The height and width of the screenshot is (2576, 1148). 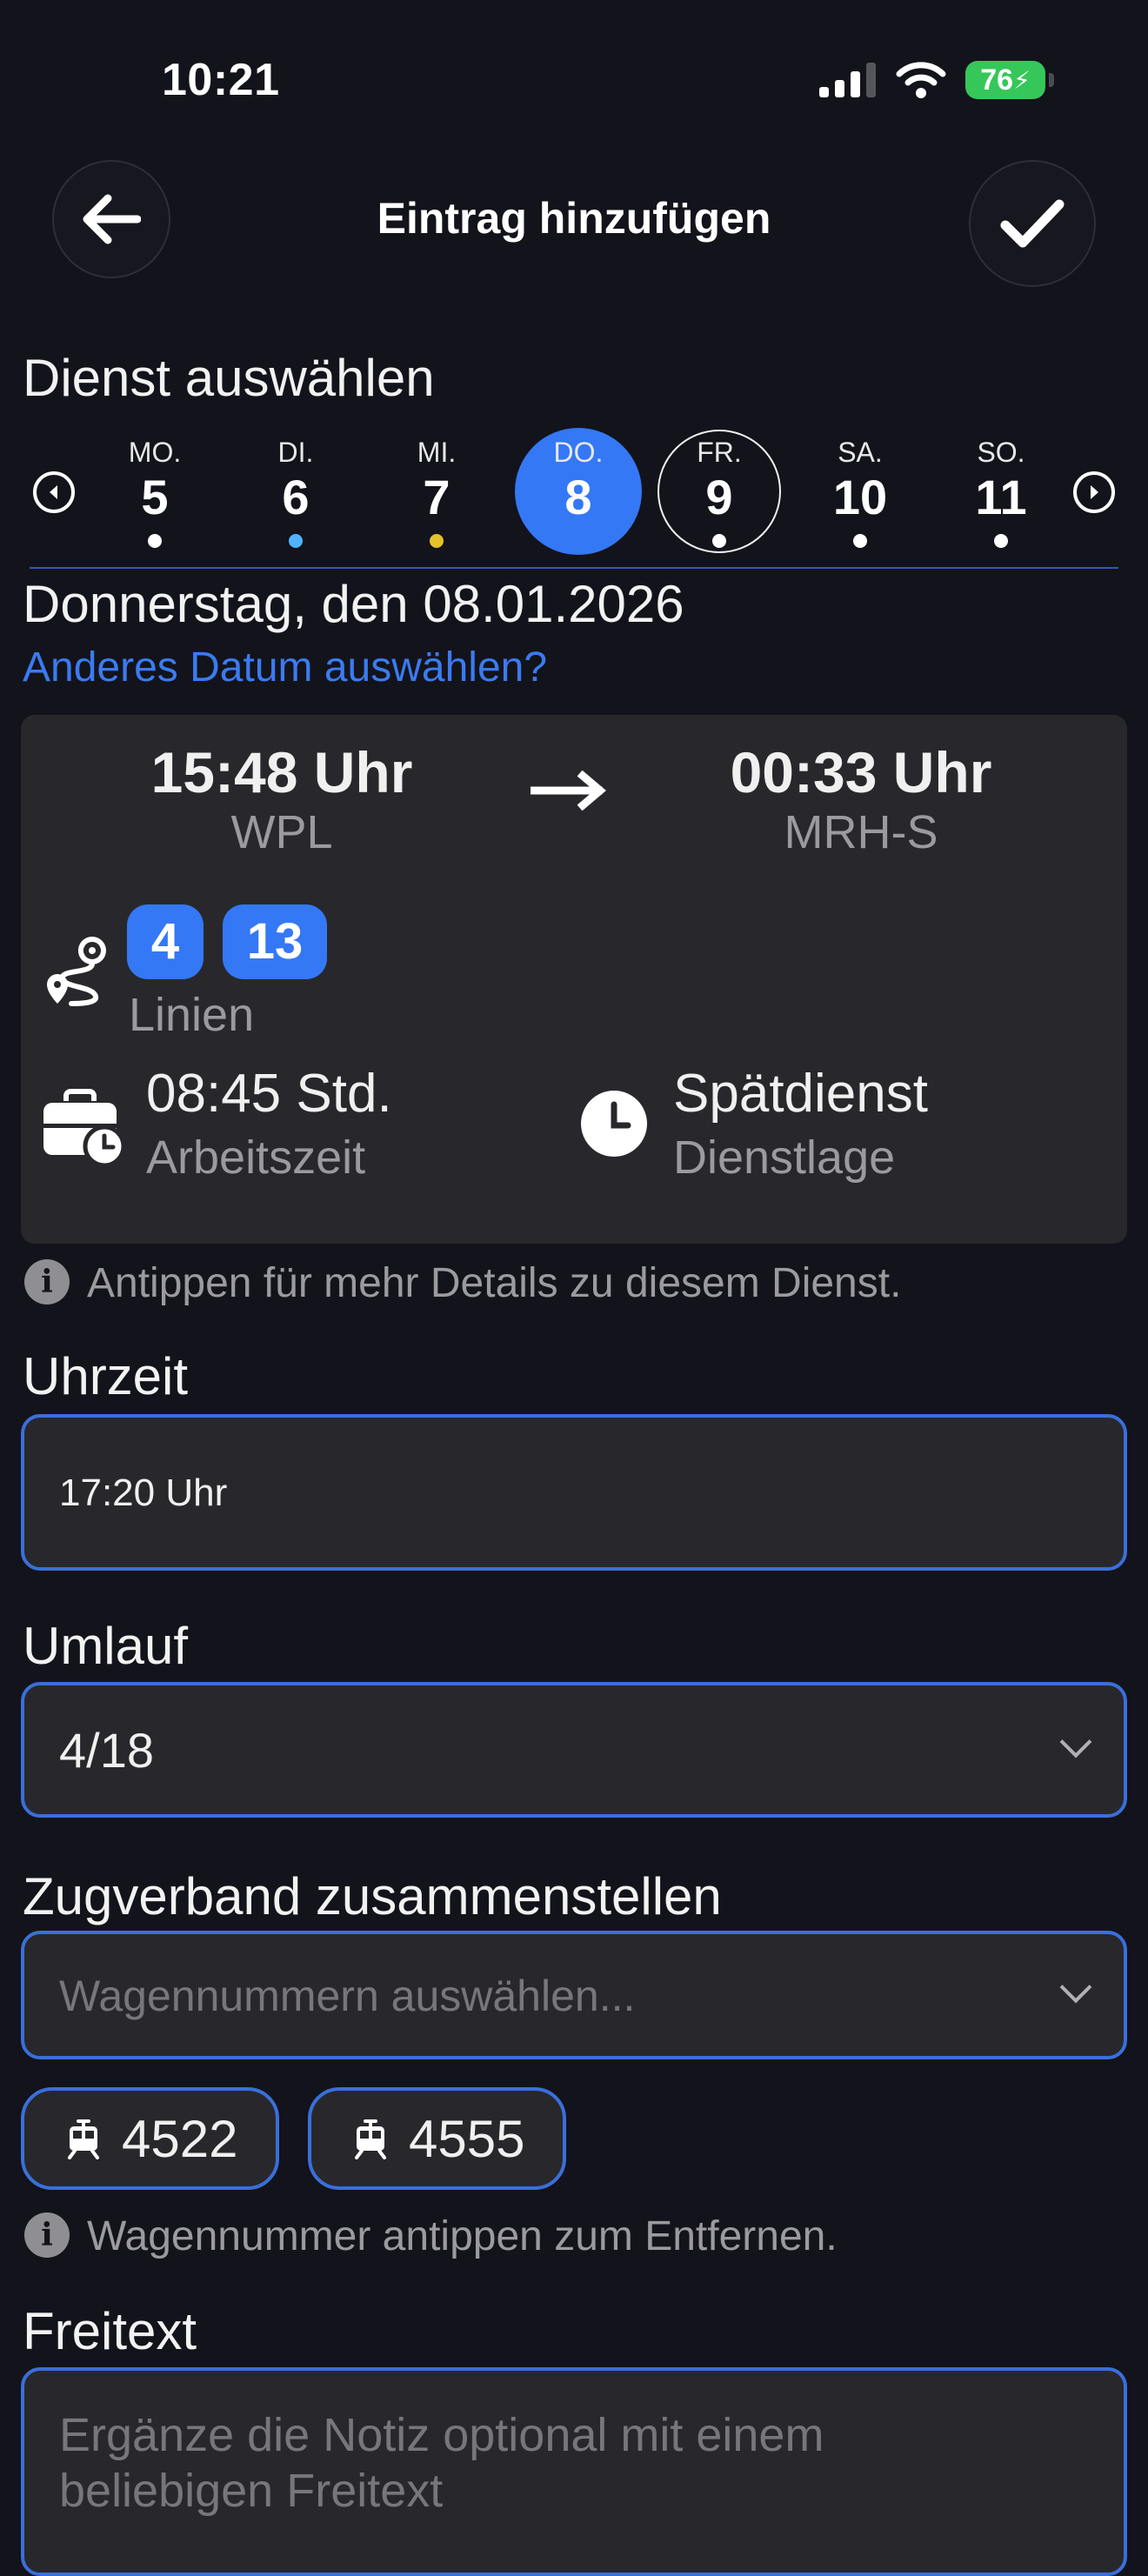 I want to click on freitext-label: Freitext, so click(x=110, y=2331).